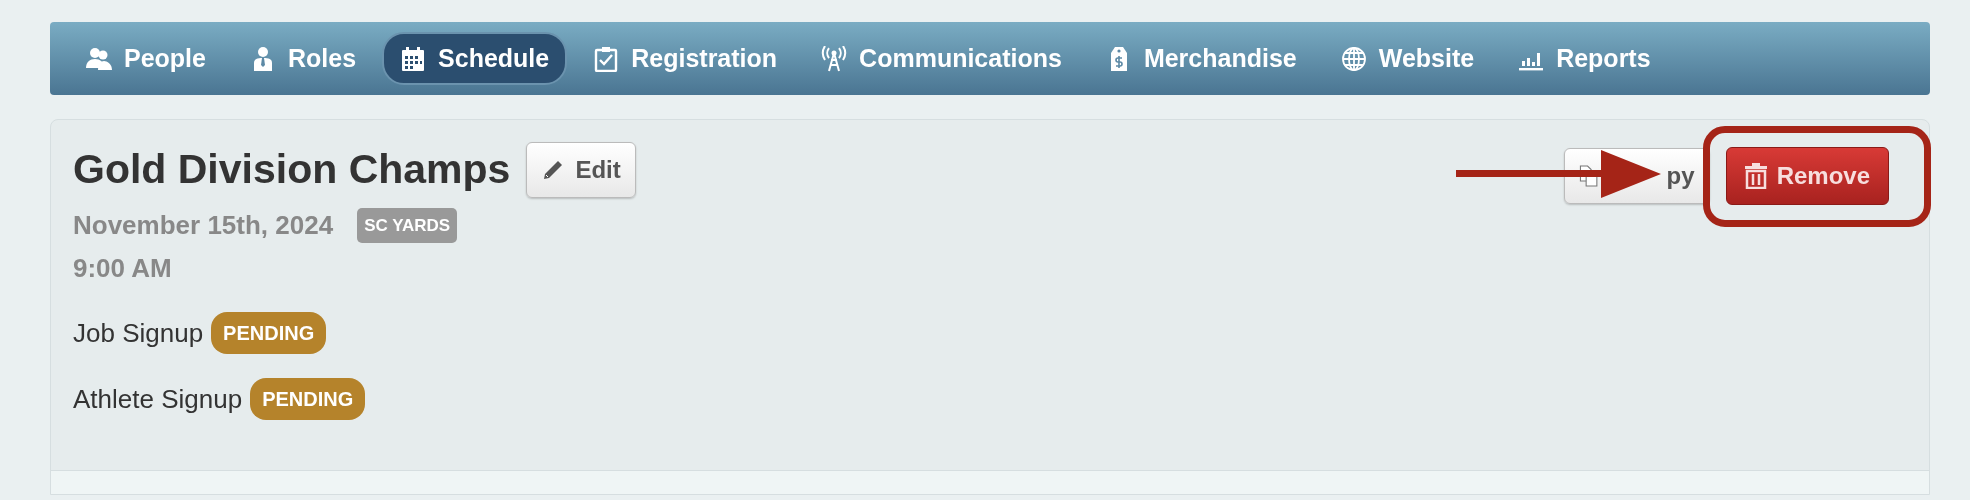 This screenshot has height=500, width=1970. I want to click on nav-tab: People, so click(146, 58).